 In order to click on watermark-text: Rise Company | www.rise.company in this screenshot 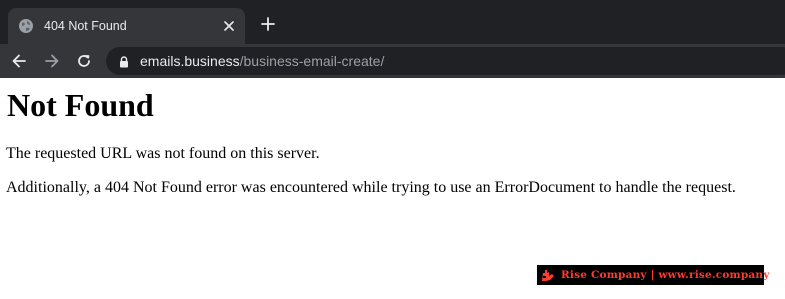, I will do `click(665, 275)`.